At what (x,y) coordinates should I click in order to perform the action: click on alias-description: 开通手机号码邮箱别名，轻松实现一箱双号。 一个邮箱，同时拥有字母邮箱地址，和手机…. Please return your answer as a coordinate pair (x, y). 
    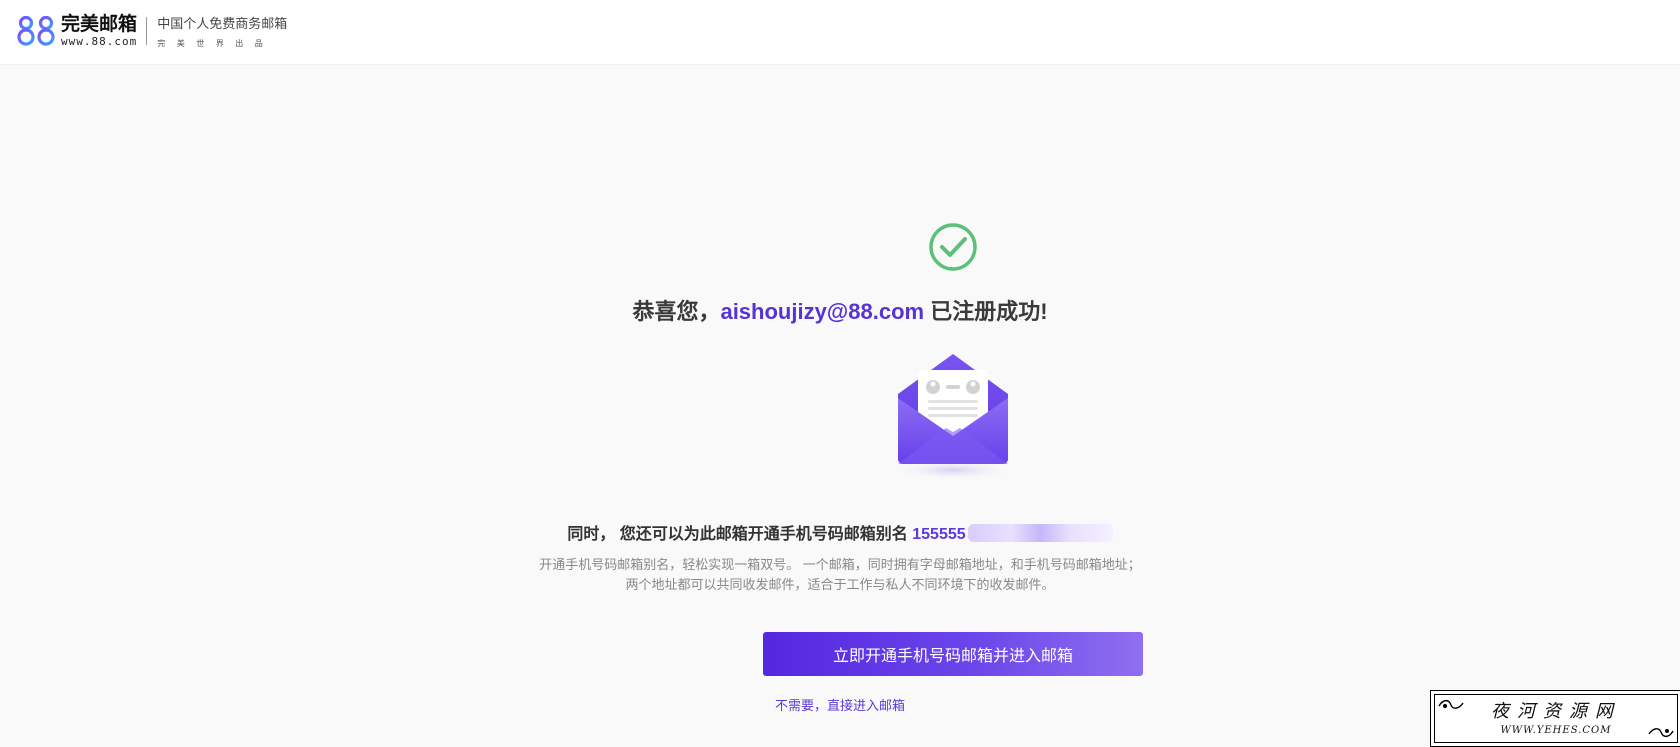
    Looking at the image, I should click on (840, 575).